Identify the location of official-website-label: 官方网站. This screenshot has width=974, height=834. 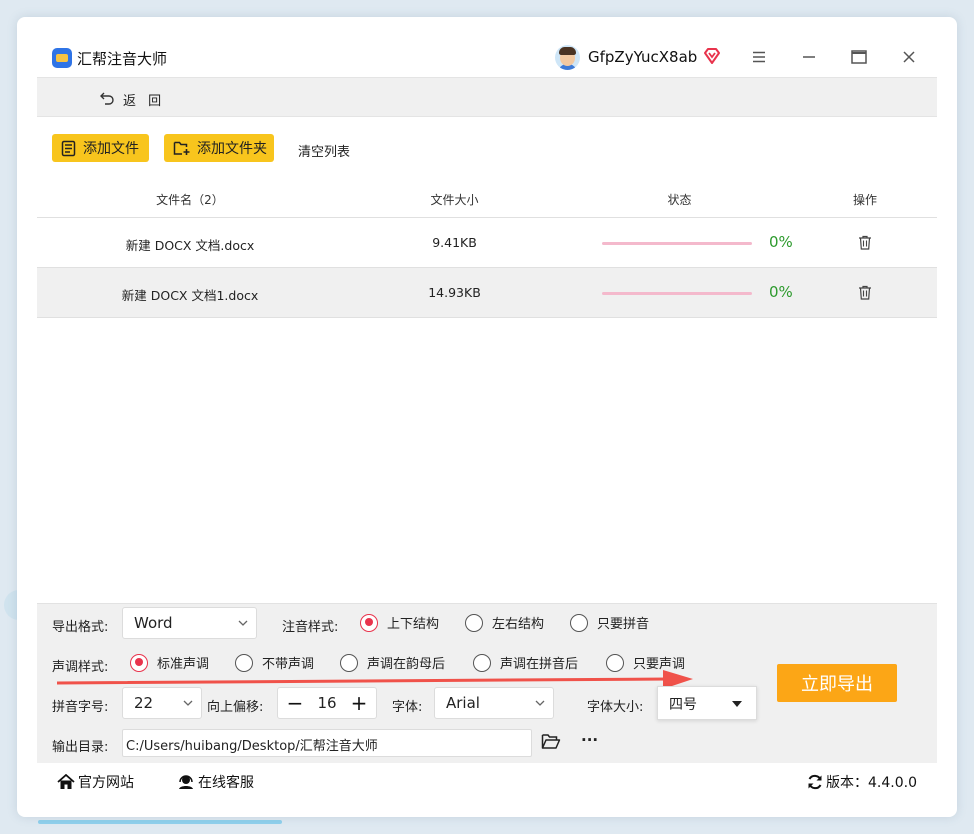
(106, 783).